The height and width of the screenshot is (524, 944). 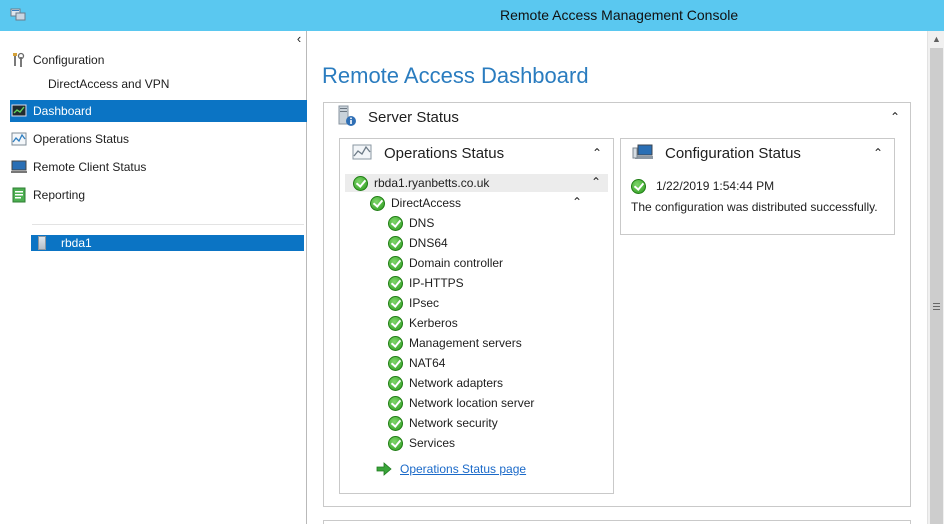 I want to click on report-icon, so click(x=19, y=195).